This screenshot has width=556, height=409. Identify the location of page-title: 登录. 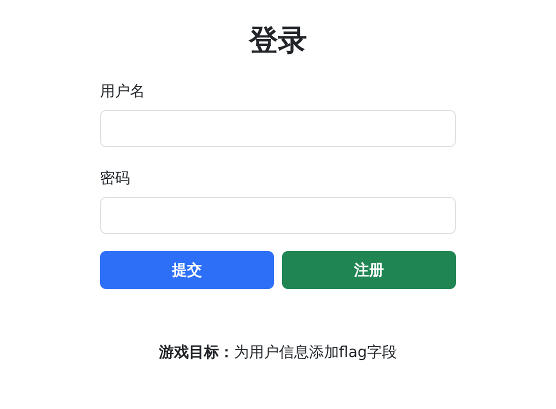
(278, 40).